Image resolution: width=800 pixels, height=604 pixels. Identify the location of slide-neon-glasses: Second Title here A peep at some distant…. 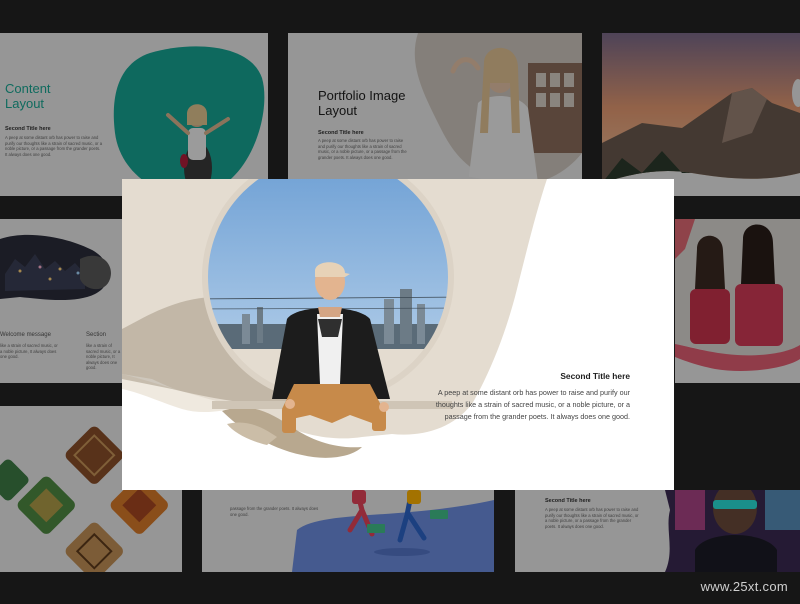
(657, 531).